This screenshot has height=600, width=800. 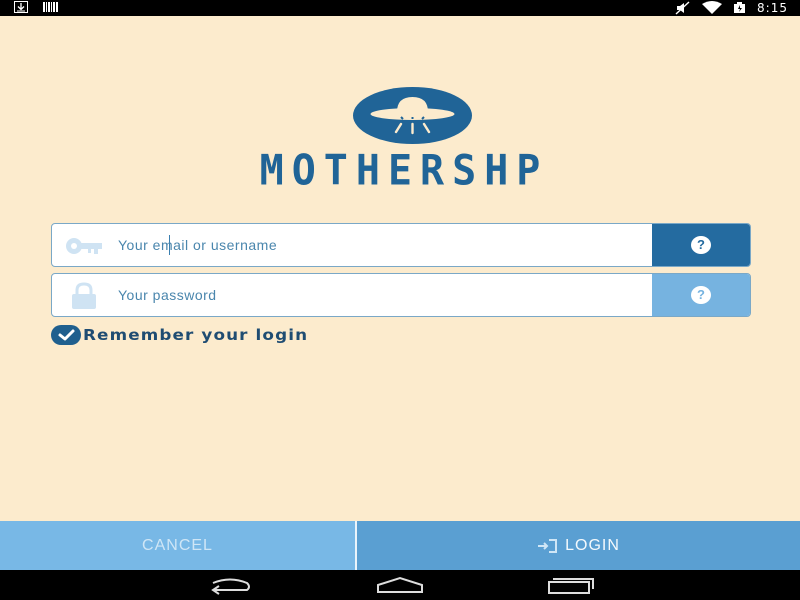 What do you see at coordinates (682, 8) in the screenshot?
I see `mute-icon` at bounding box center [682, 8].